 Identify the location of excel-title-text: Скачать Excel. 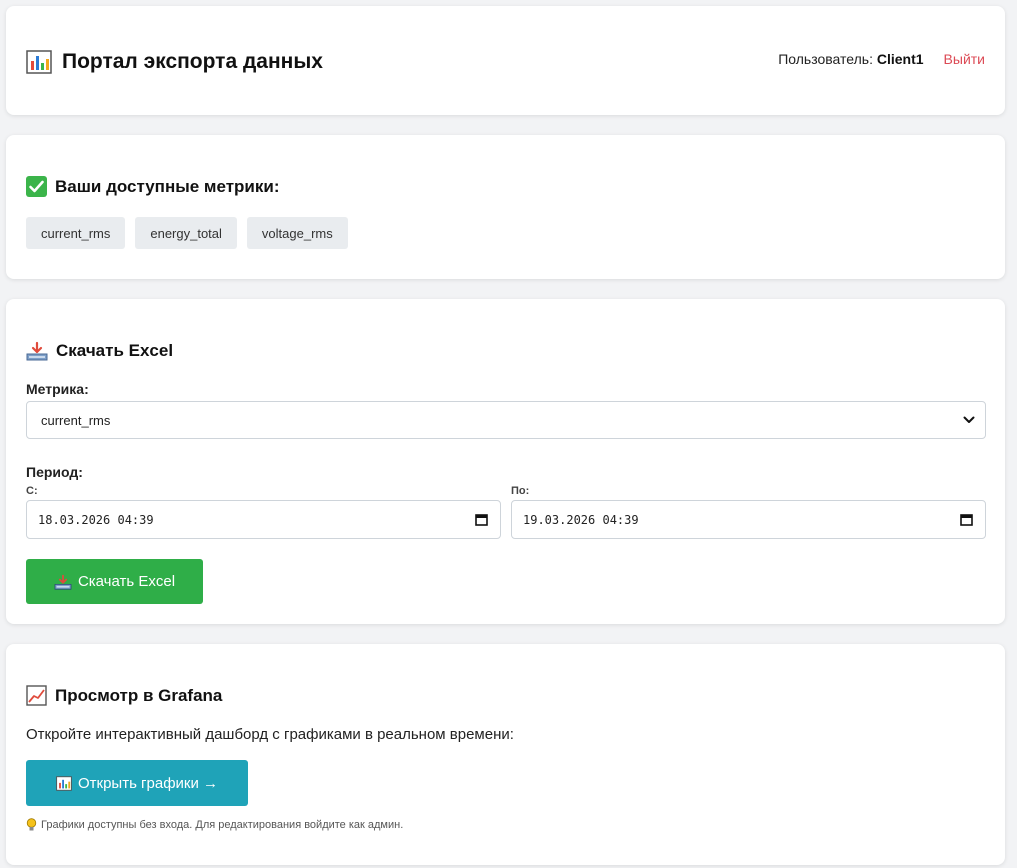
(115, 350).